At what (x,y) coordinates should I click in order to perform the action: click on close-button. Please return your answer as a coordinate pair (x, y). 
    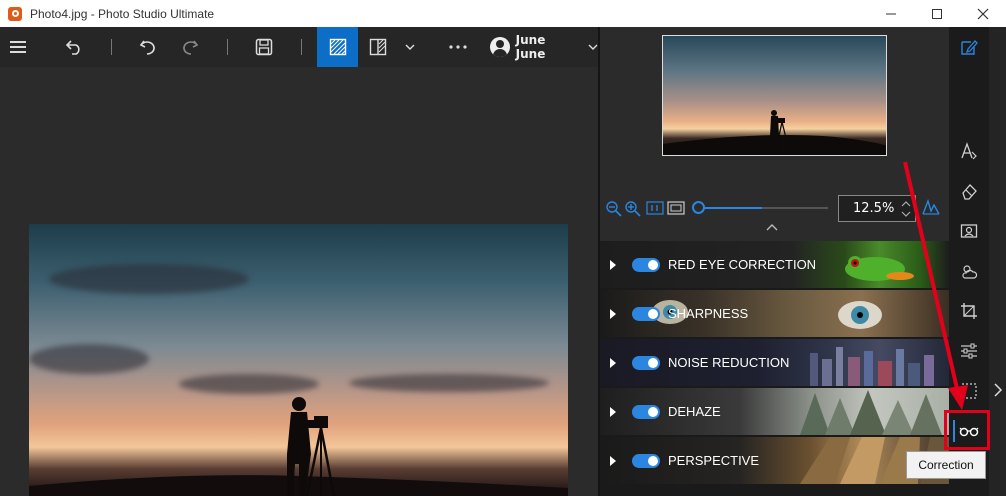
    Looking at the image, I should click on (983, 13).